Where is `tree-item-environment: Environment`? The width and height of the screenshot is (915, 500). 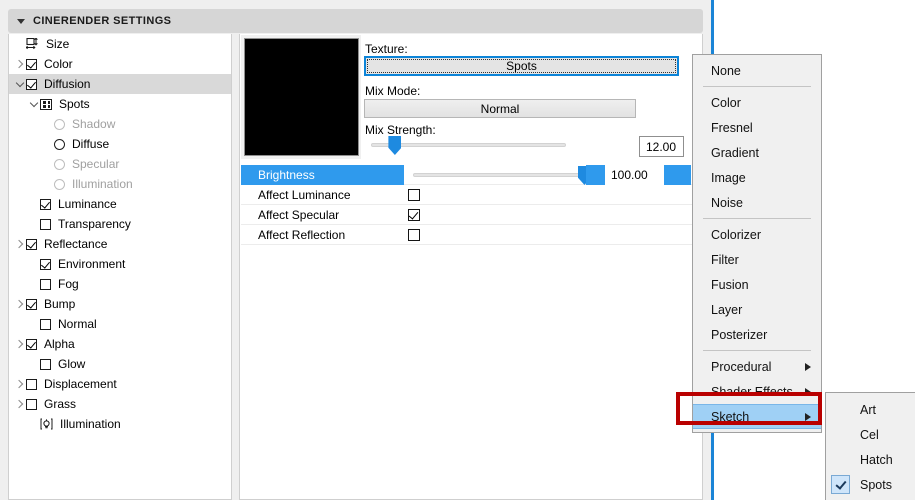 tree-item-environment: Environment is located at coordinates (120, 264).